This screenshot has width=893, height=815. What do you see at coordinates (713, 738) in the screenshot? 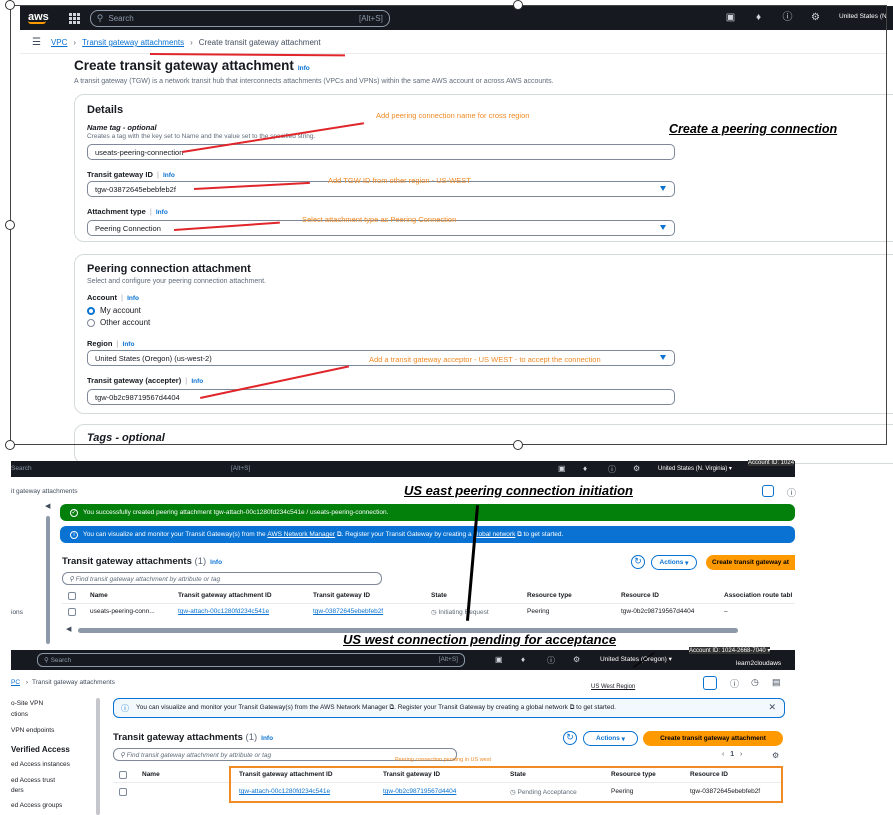
I see `west-create-button: Create transit gateway attachment` at bounding box center [713, 738].